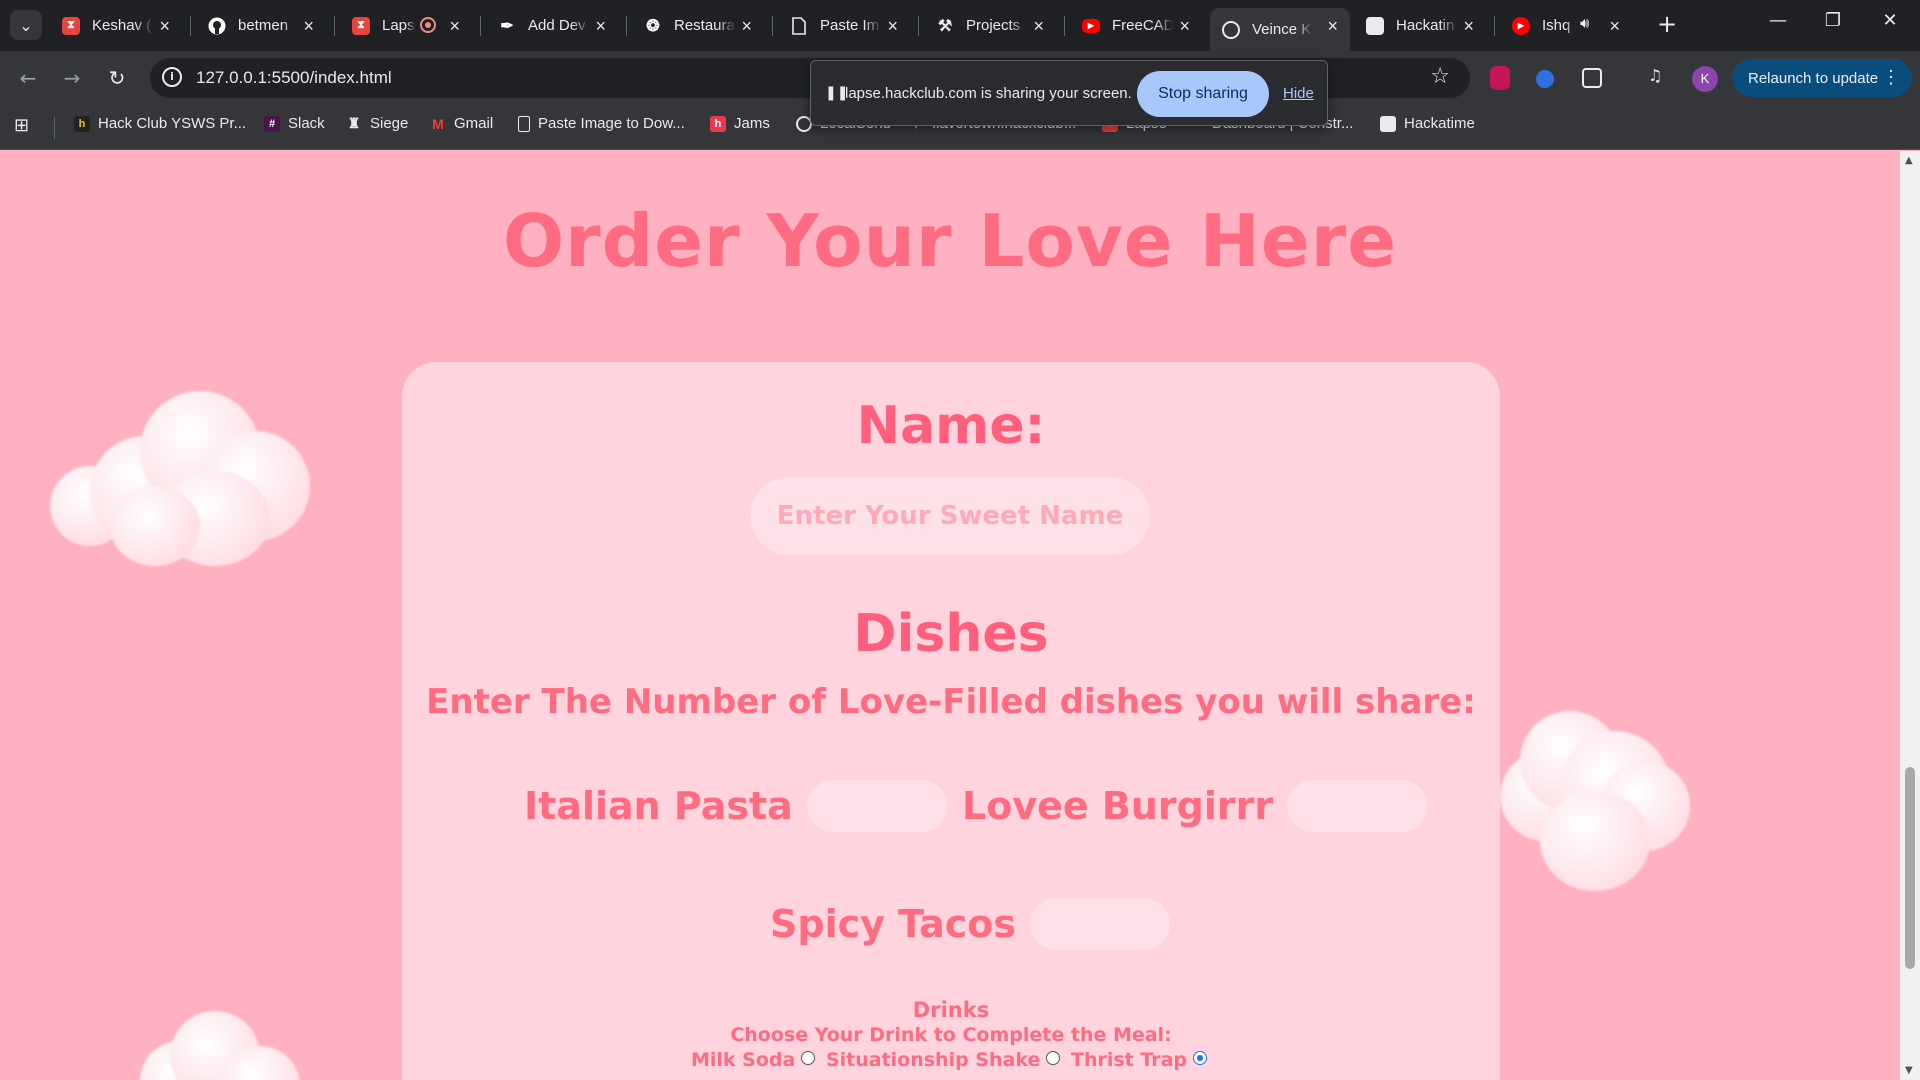 This screenshot has height=1080, width=1920. I want to click on scroll-up-arrow-icon: ▲, so click(1909, 160).